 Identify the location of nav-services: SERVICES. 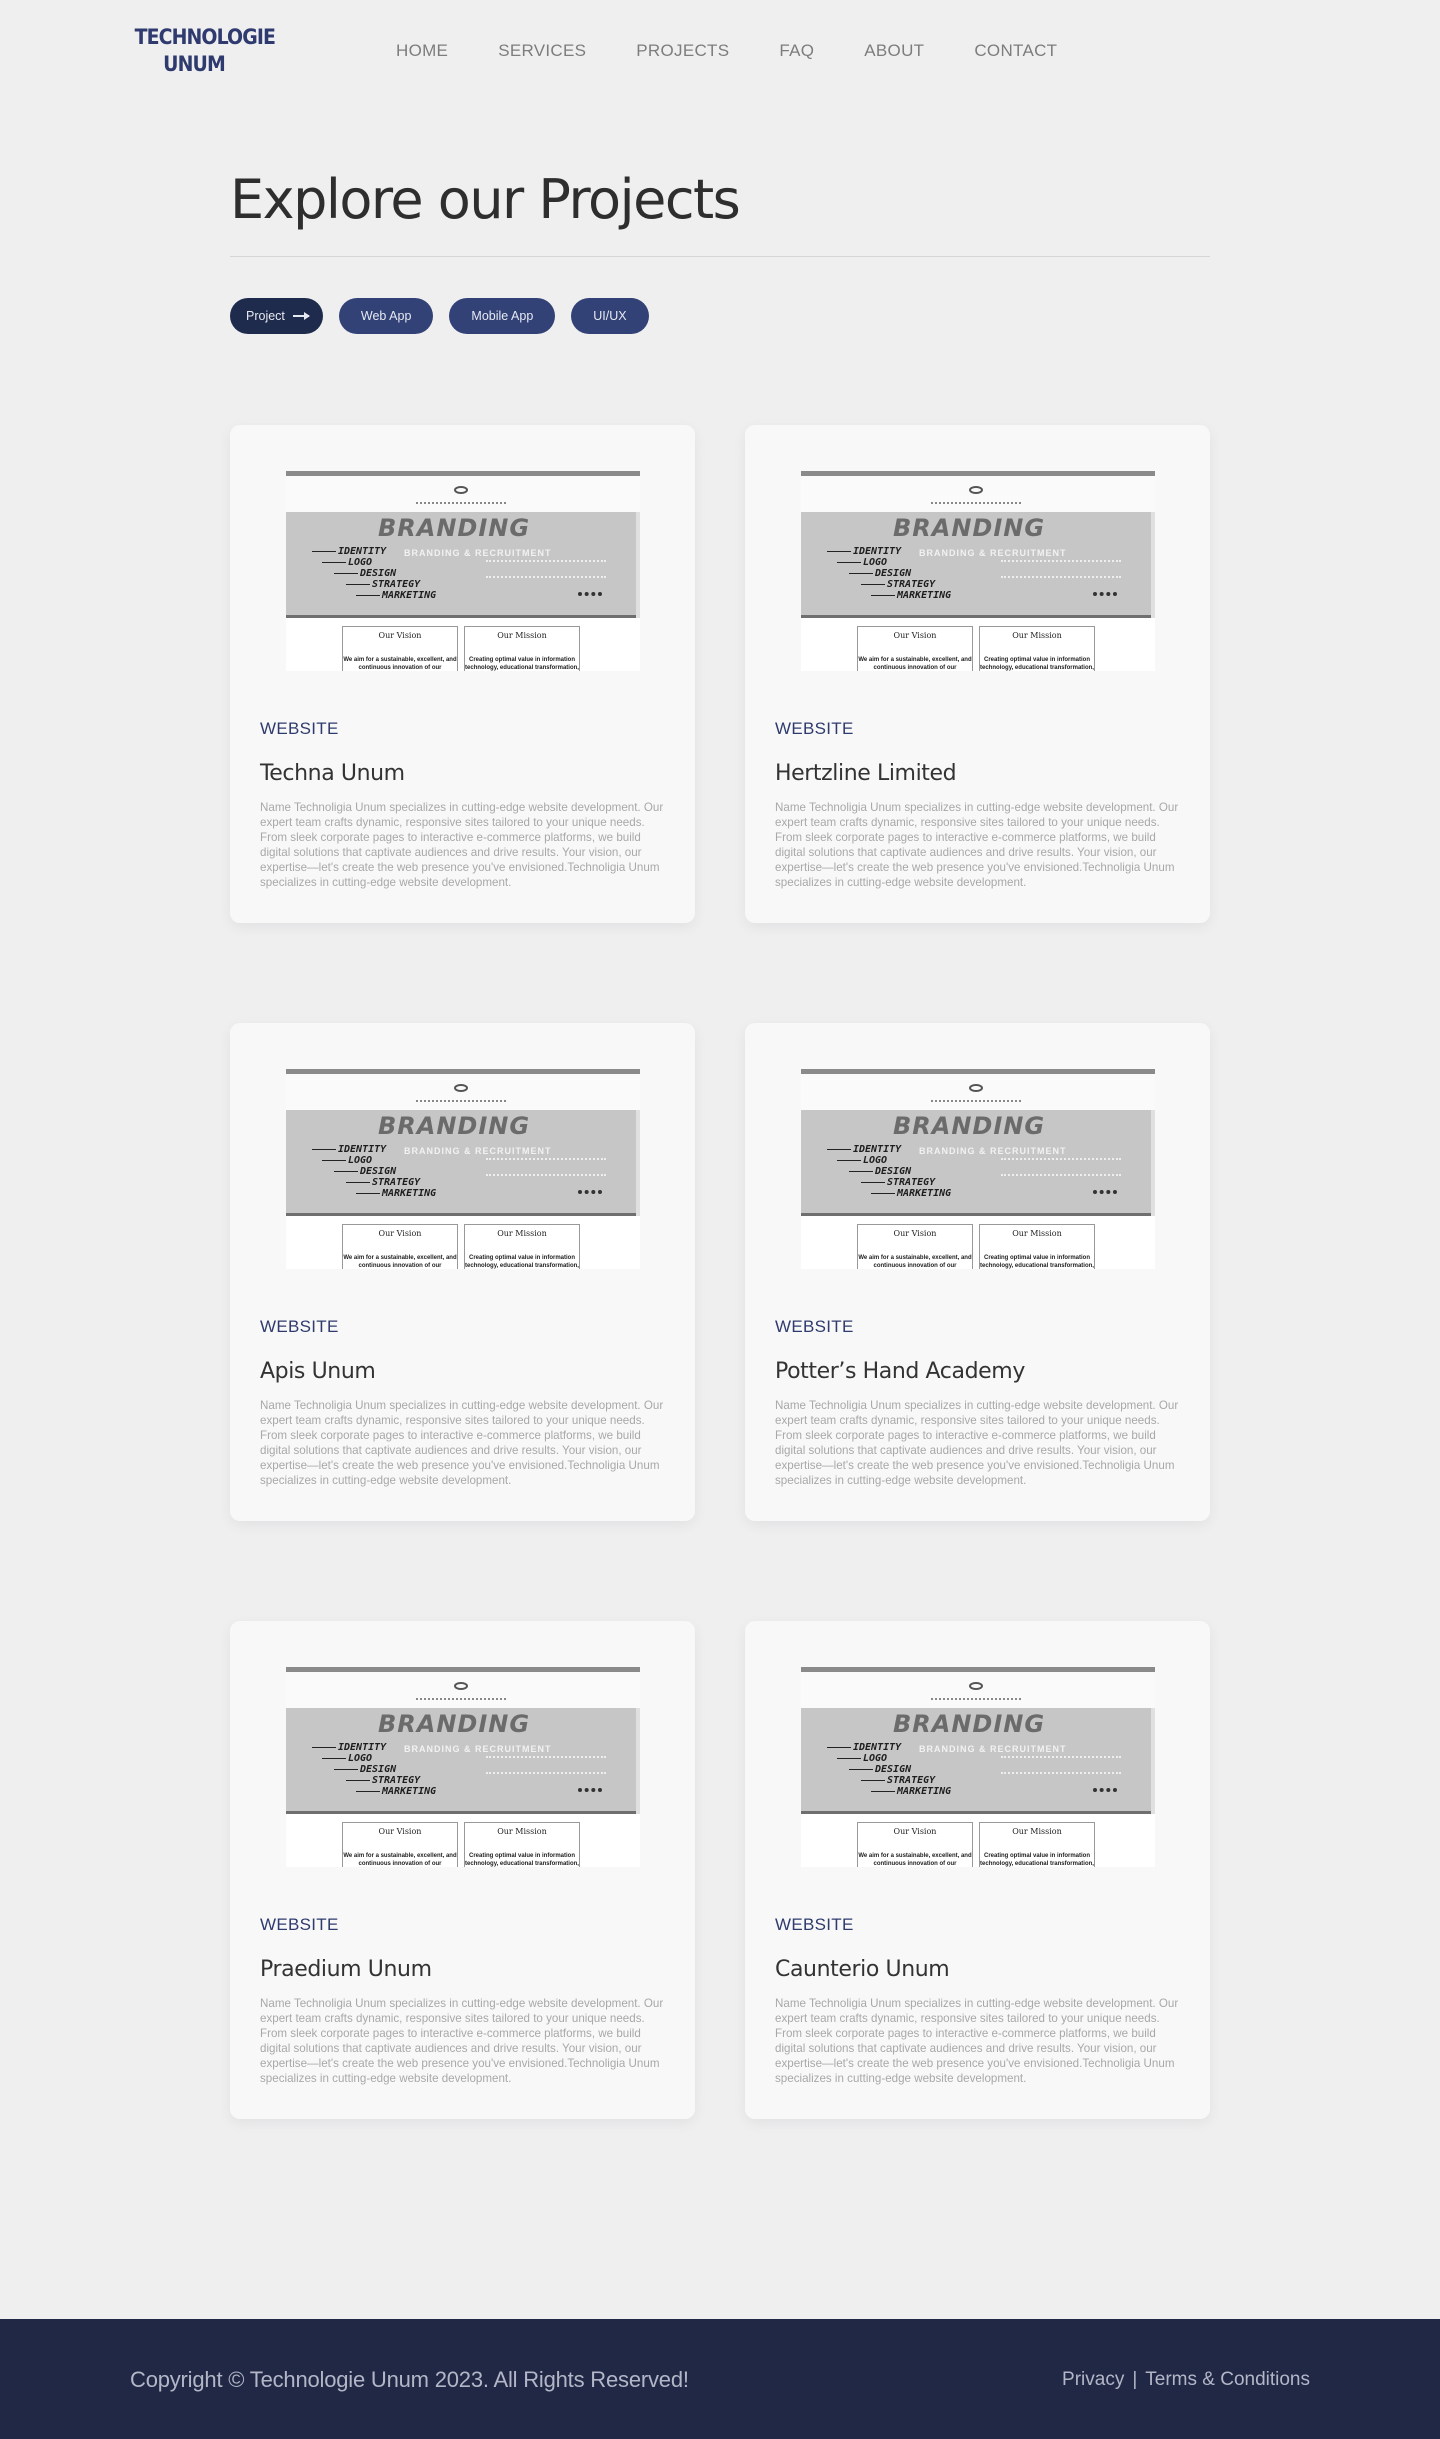
(542, 51).